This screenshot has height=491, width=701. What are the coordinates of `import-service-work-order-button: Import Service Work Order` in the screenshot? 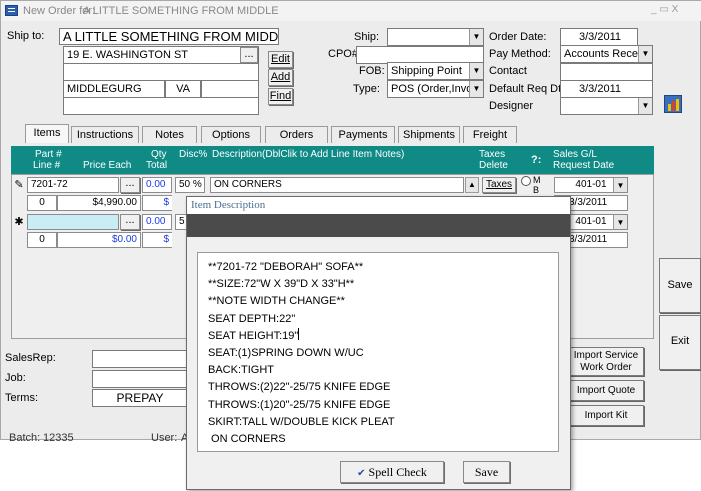 It's located at (606, 361).